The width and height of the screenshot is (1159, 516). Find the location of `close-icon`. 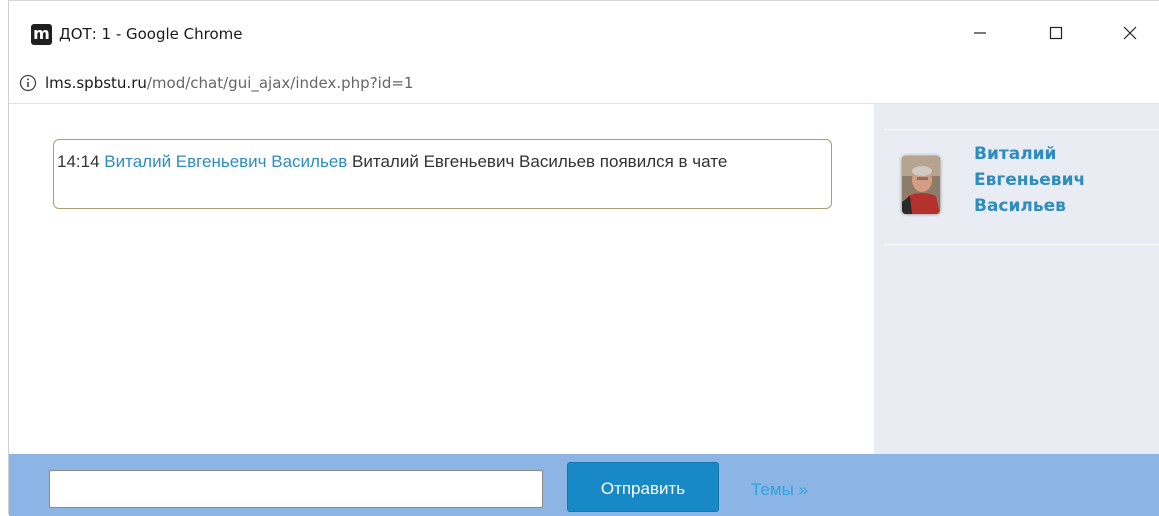

close-icon is located at coordinates (1130, 33).